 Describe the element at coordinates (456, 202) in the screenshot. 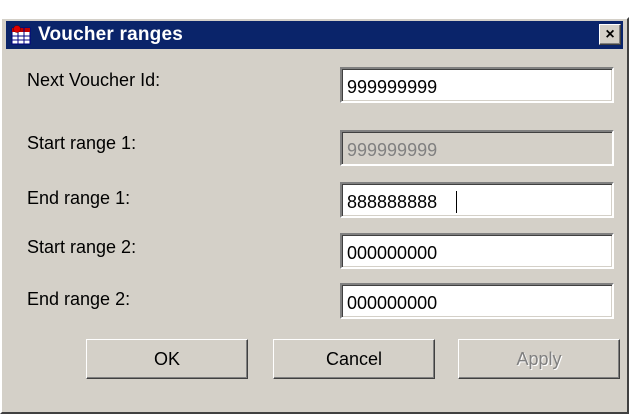

I see `text-caret` at that location.